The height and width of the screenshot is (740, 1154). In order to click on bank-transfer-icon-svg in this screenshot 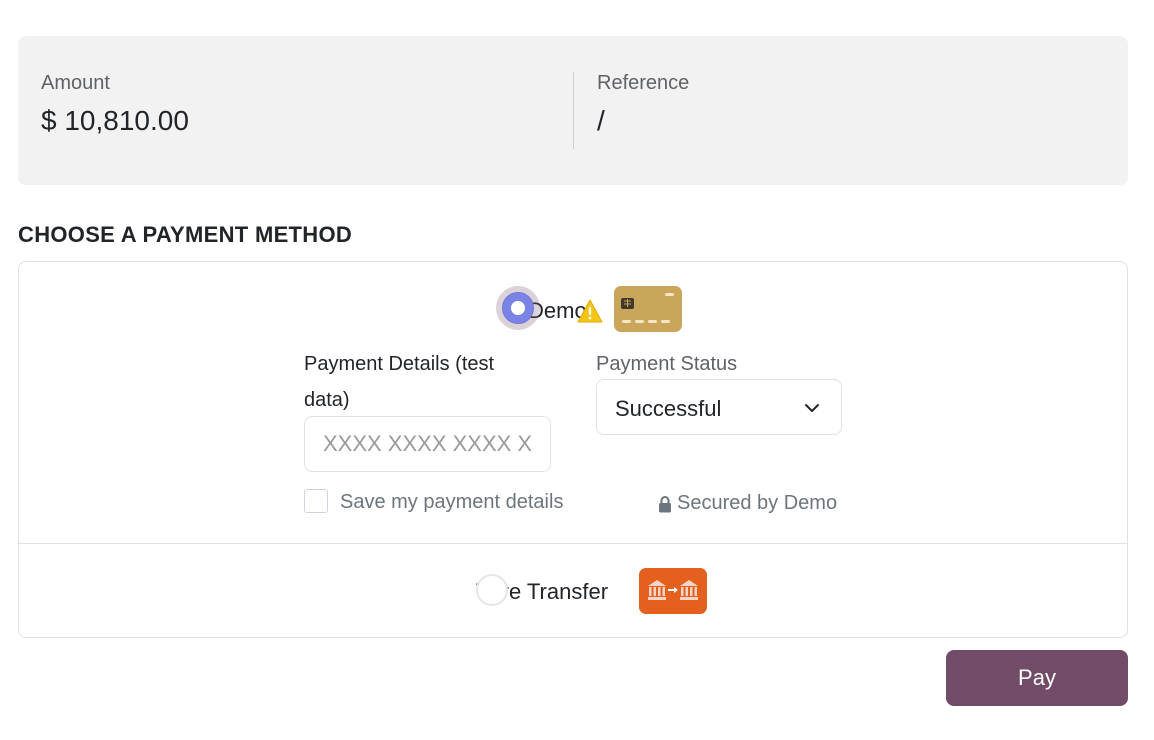, I will do `click(673, 590)`.